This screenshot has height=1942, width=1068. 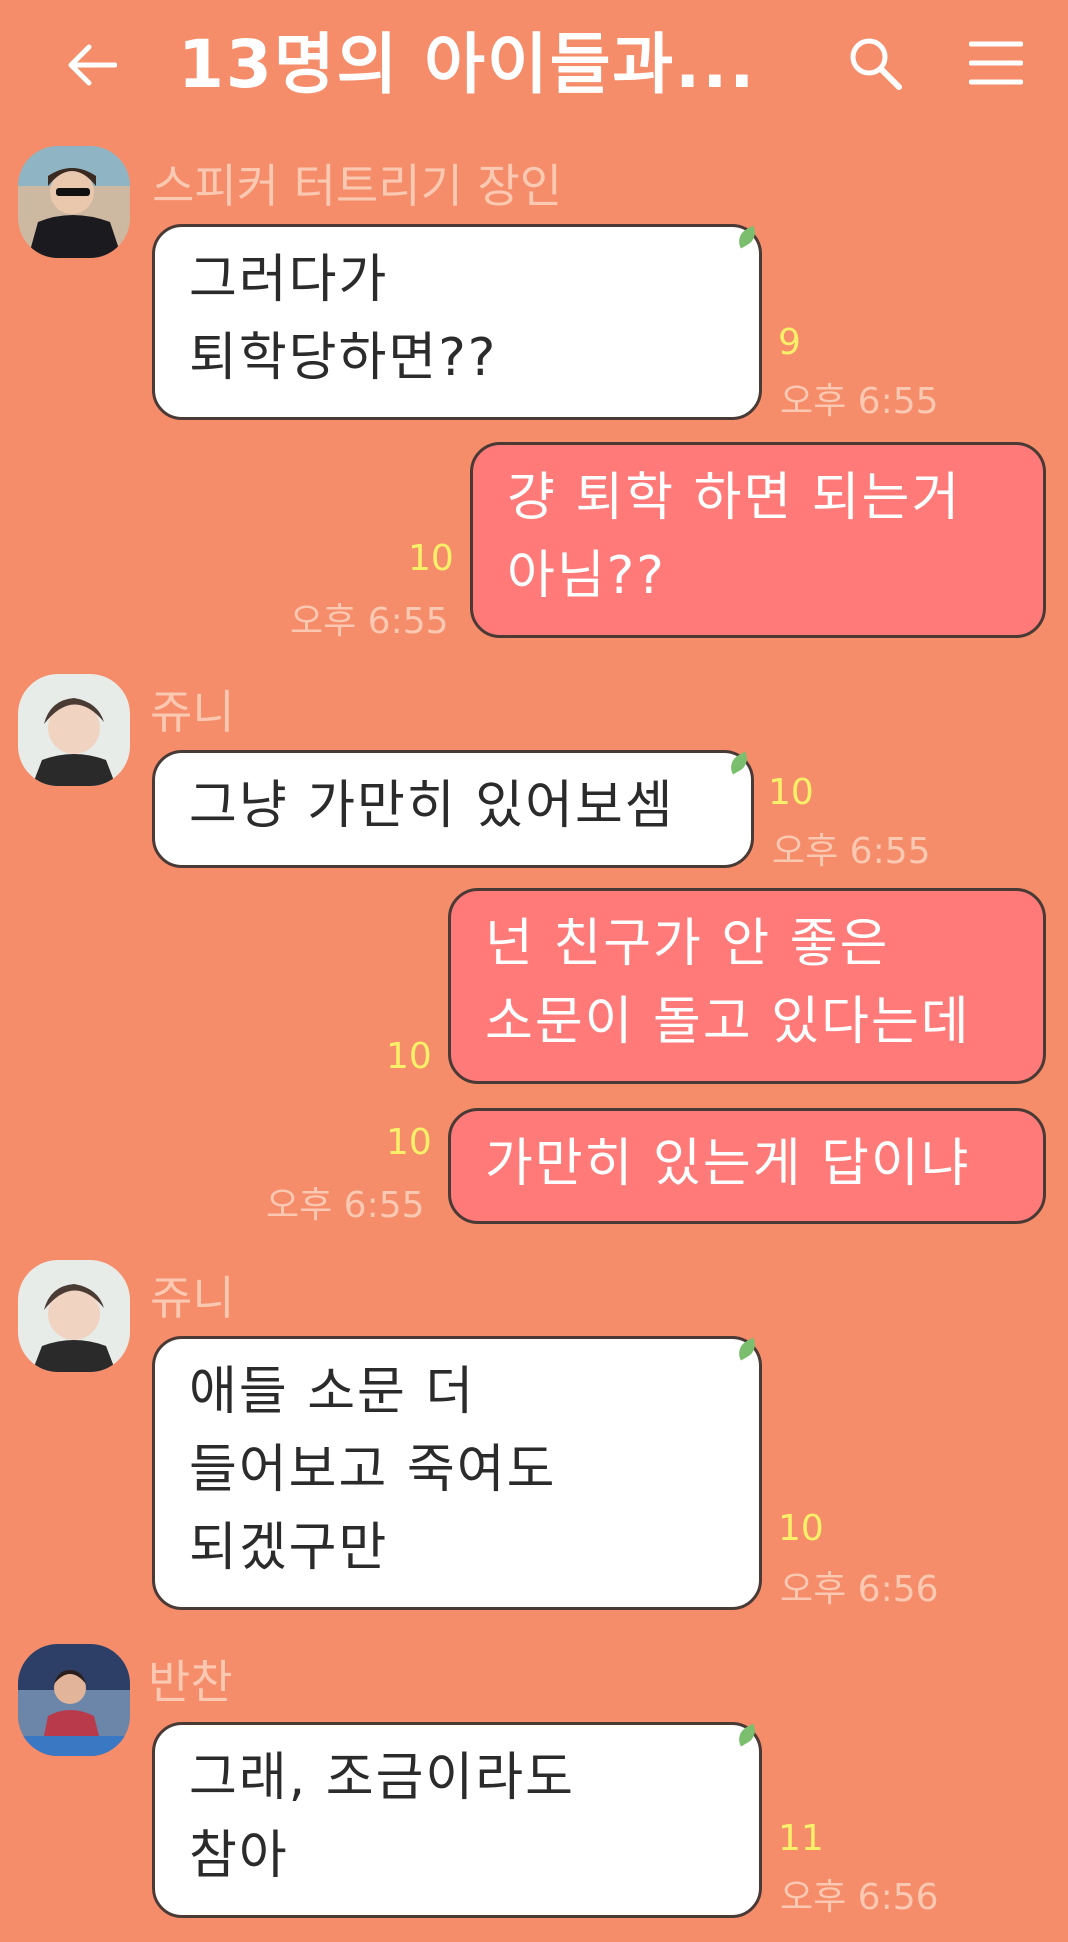 I want to click on search-button, so click(x=875, y=63).